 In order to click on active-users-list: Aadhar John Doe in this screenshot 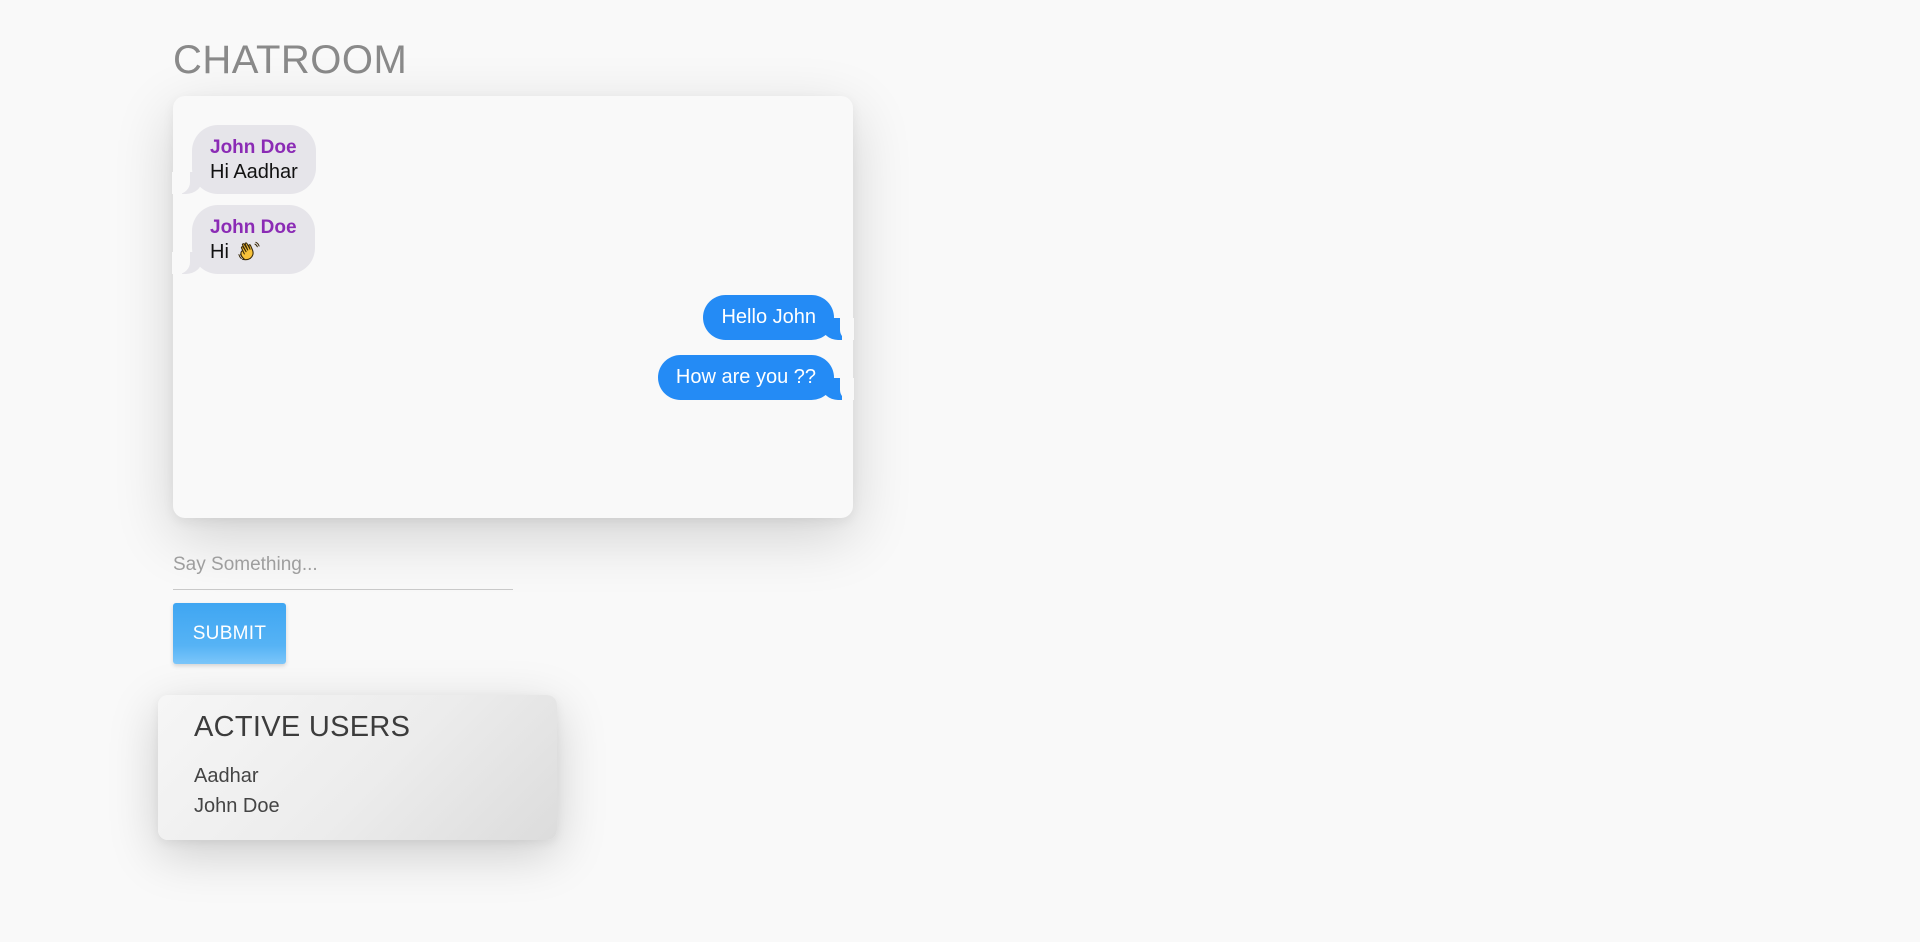, I will do `click(237, 791)`.